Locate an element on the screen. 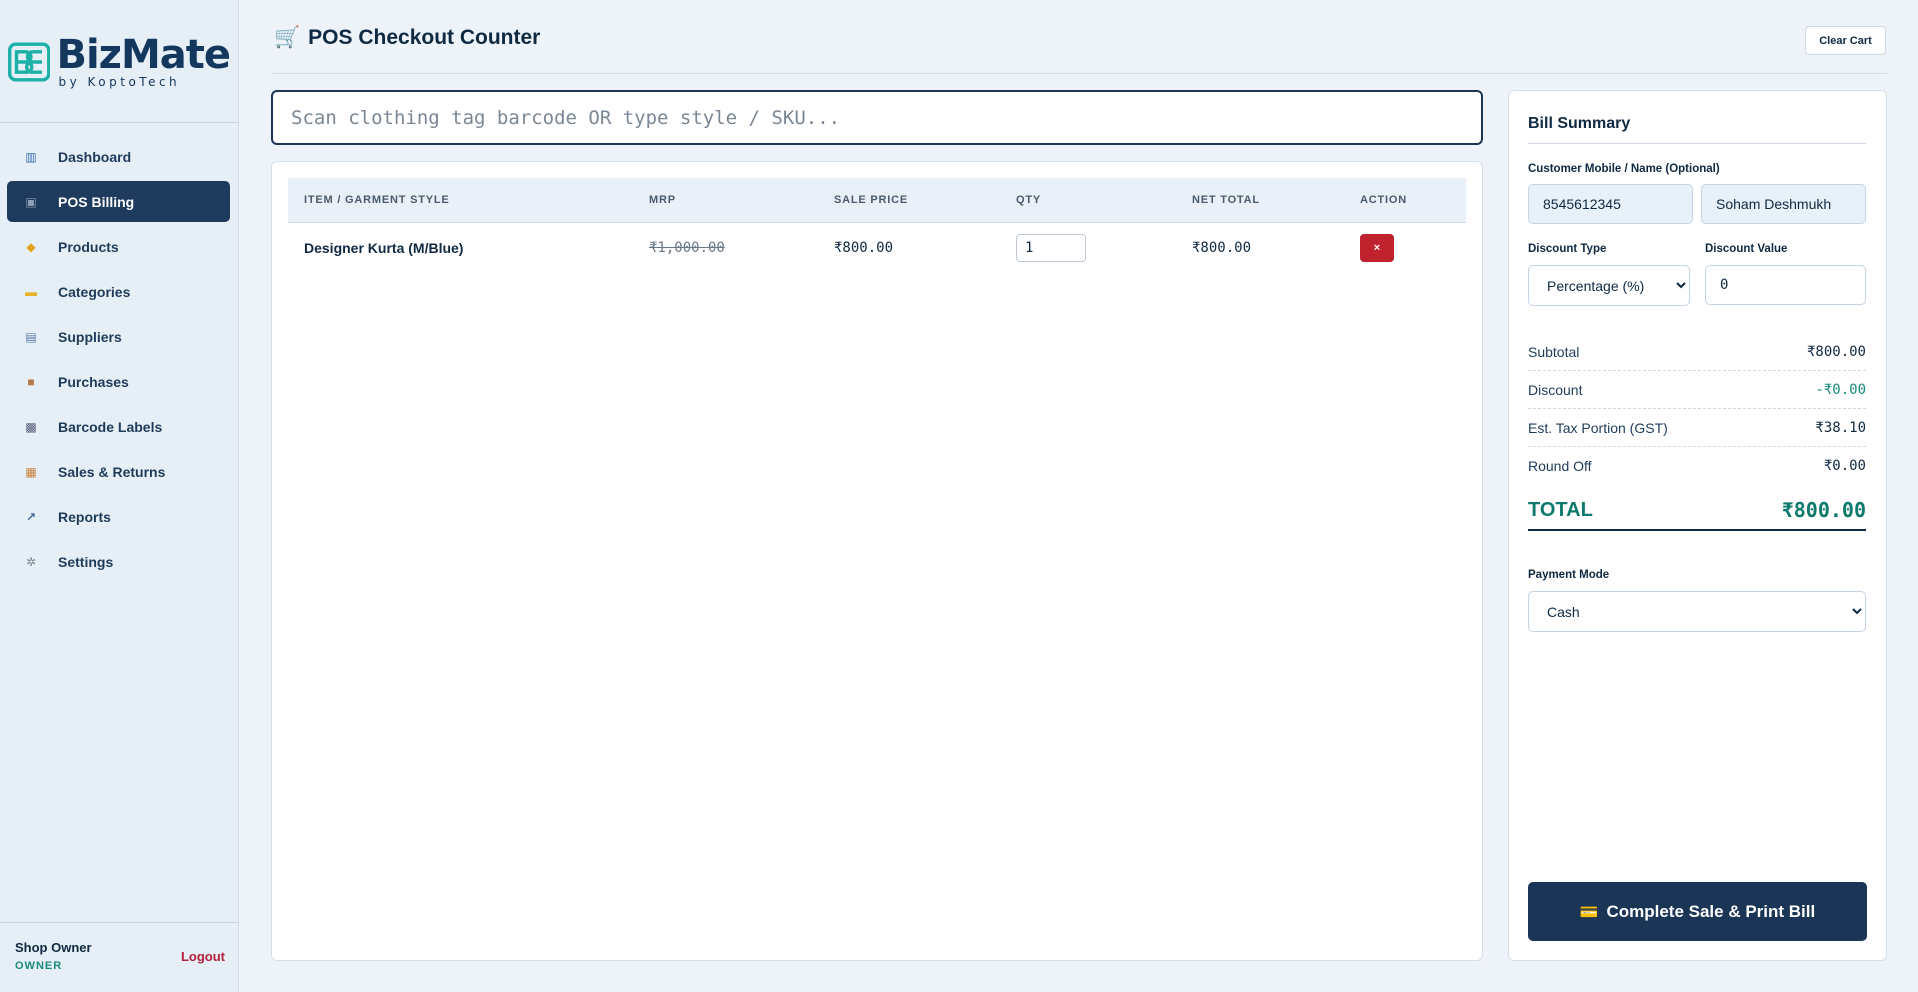  remove-item-button: × is located at coordinates (1377, 248).